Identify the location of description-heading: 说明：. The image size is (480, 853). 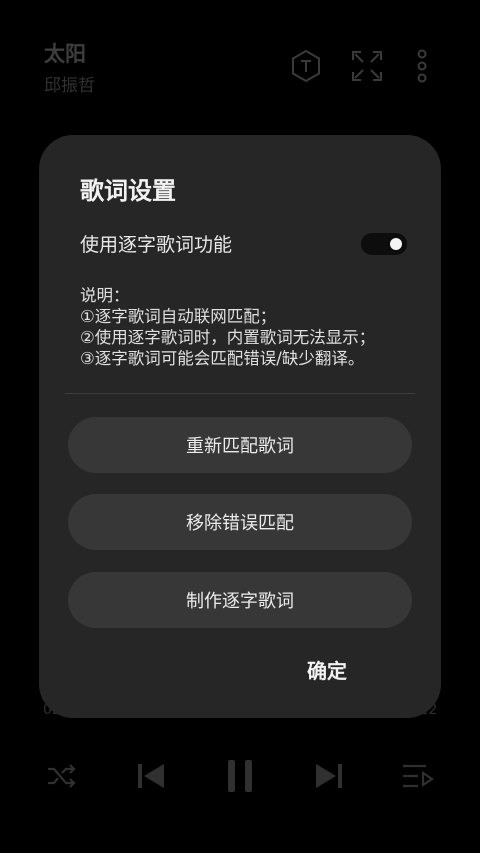
(105, 295).